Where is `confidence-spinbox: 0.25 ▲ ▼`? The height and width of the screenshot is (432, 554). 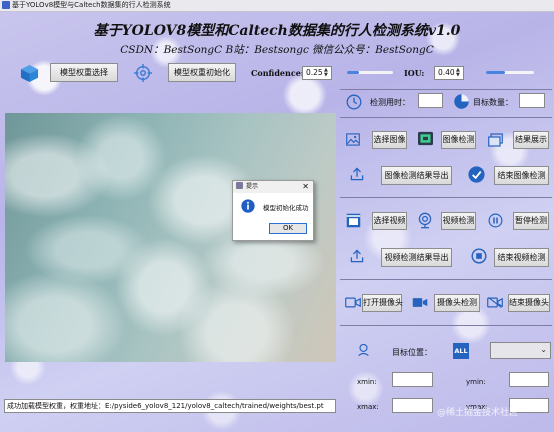
confidence-spinbox: 0.25 ▲ ▼ is located at coordinates (317, 73).